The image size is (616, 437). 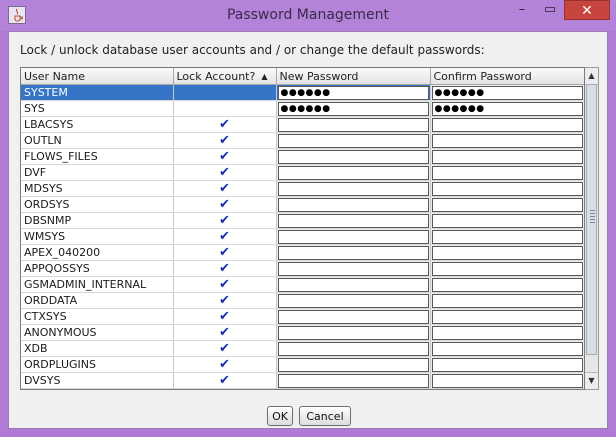 What do you see at coordinates (97, 300) in the screenshot?
I see `user-name-cell: ORDDATA` at bounding box center [97, 300].